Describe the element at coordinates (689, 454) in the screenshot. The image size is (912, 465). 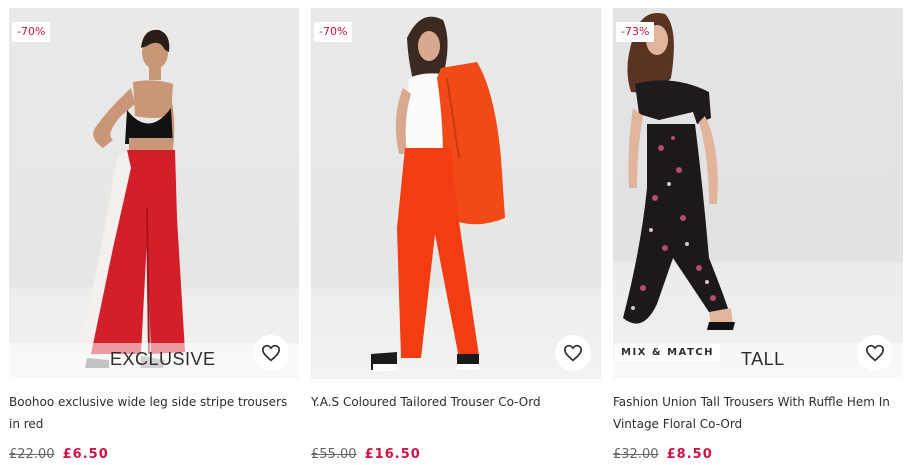
I see `sale-price: £8.50` at that location.